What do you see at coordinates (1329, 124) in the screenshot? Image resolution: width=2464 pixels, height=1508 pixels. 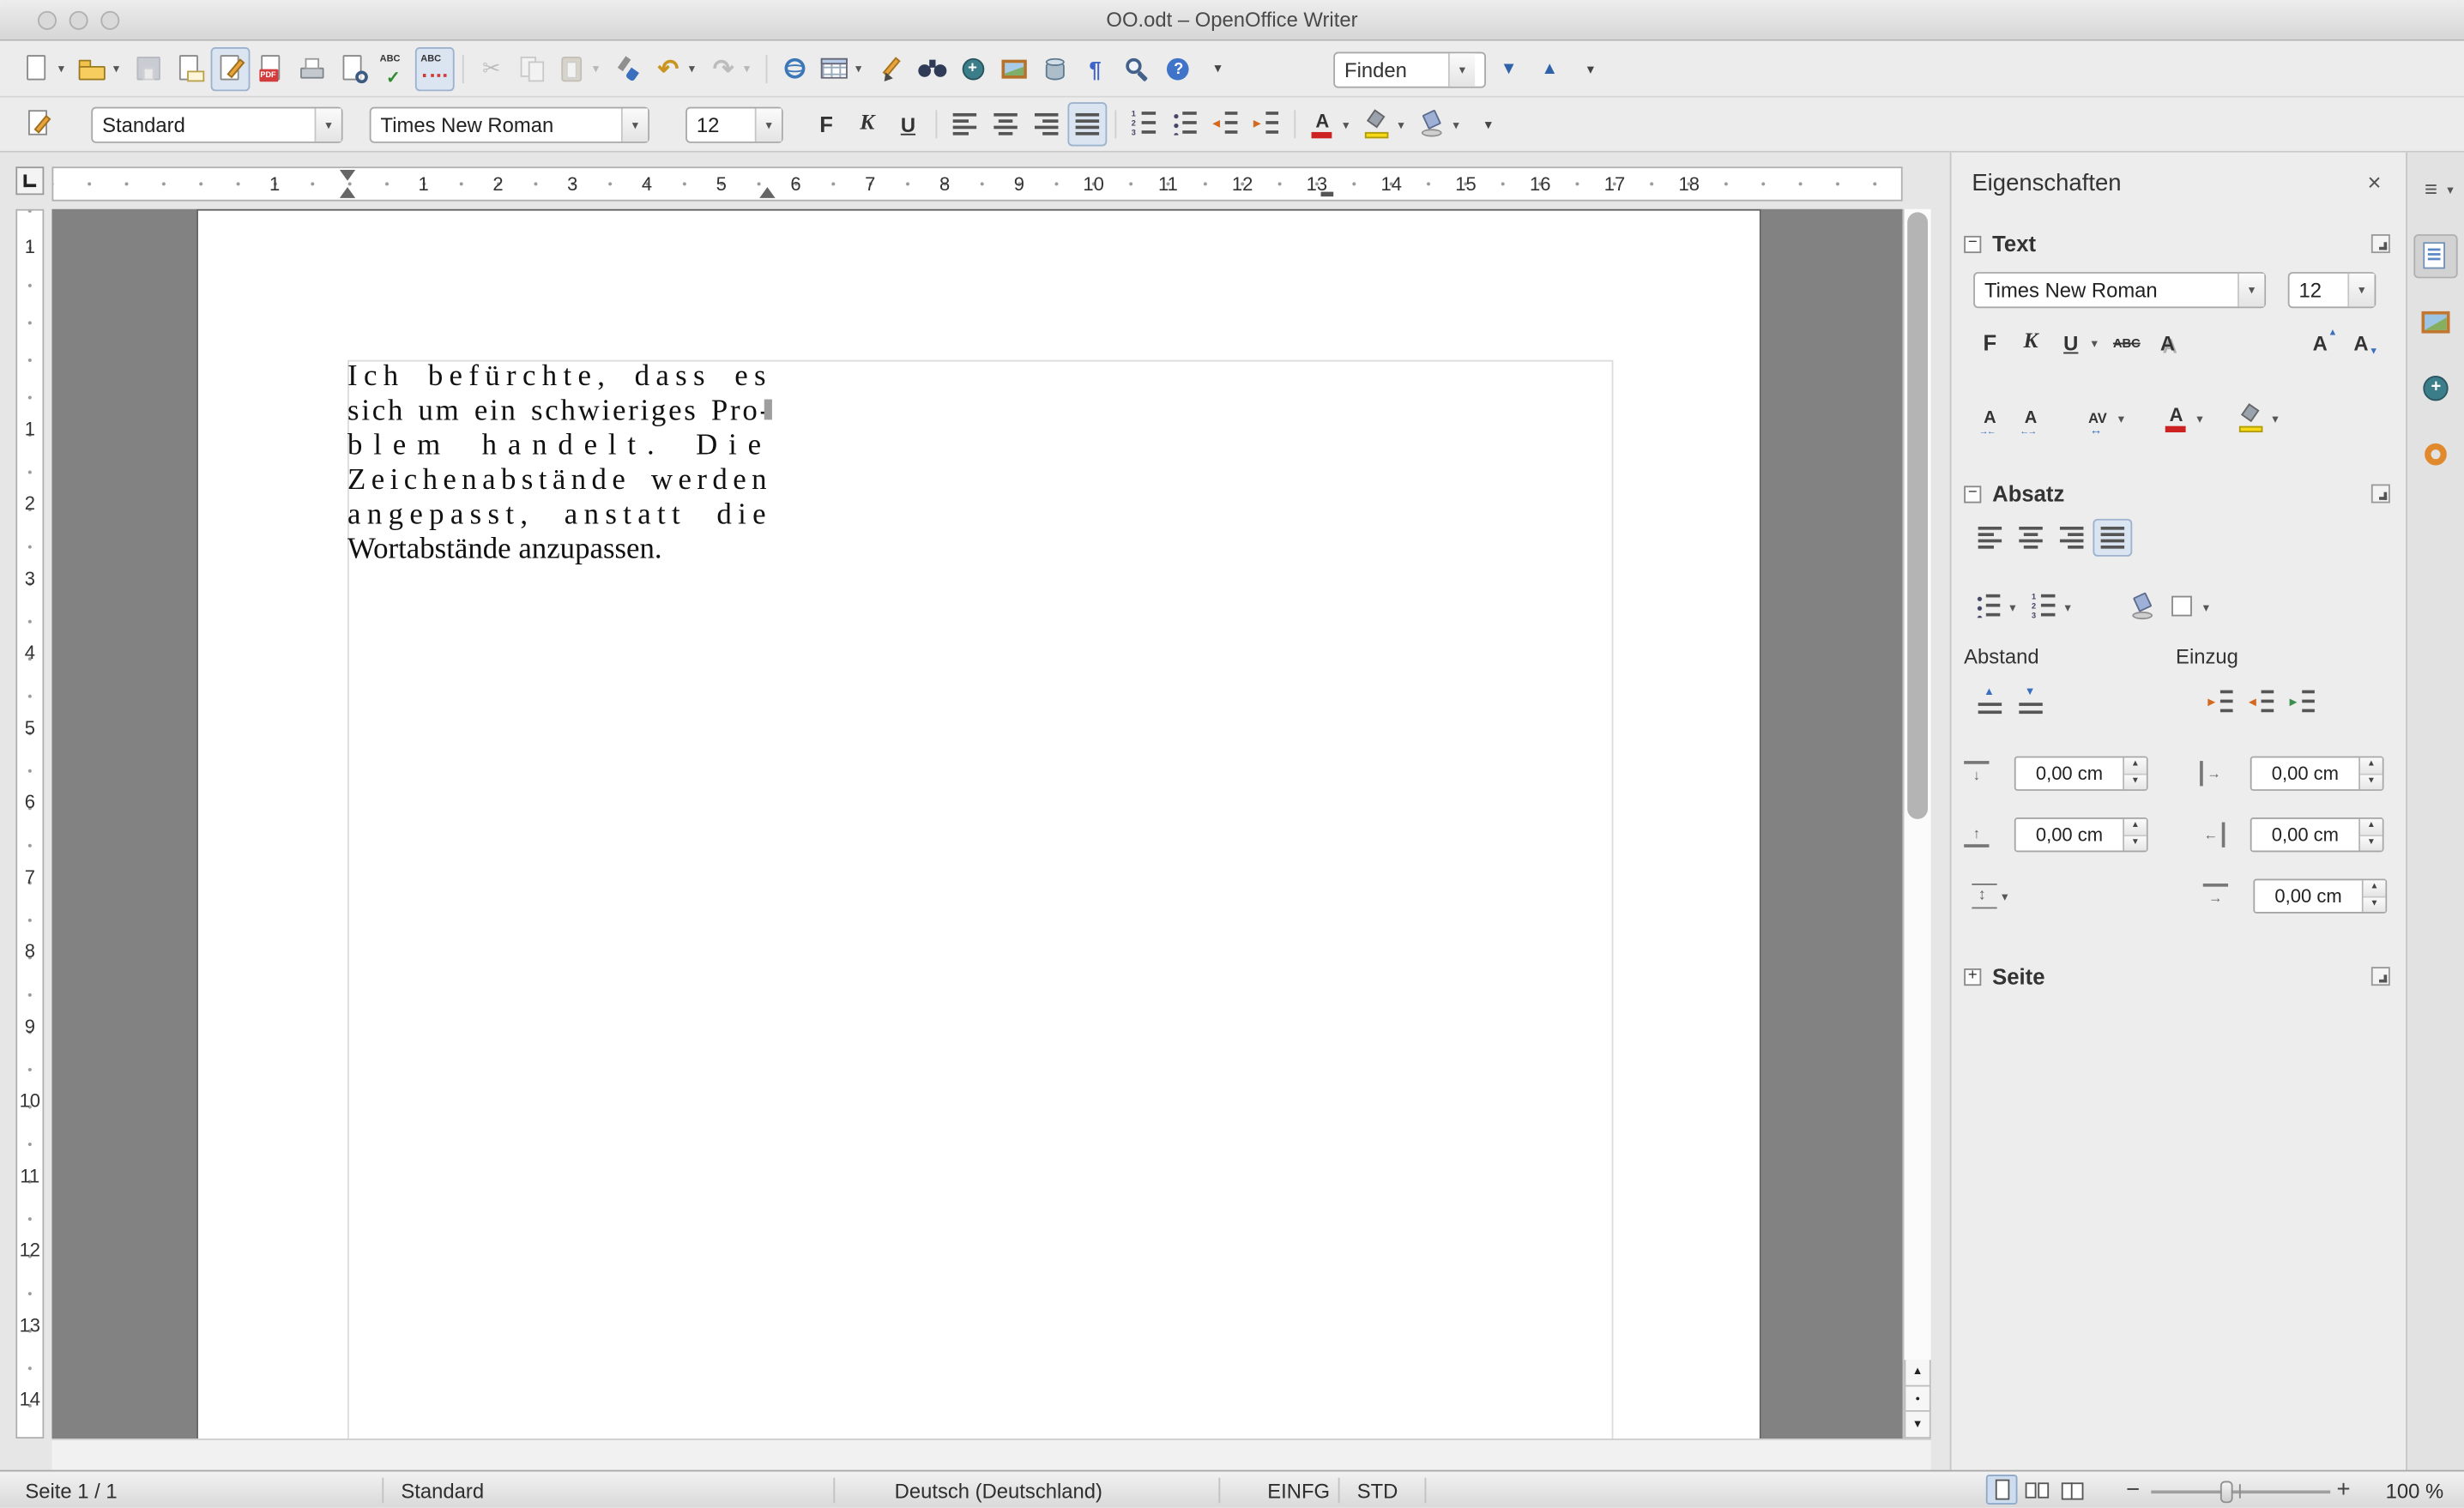 I see `font-color-icon: A ▾` at bounding box center [1329, 124].